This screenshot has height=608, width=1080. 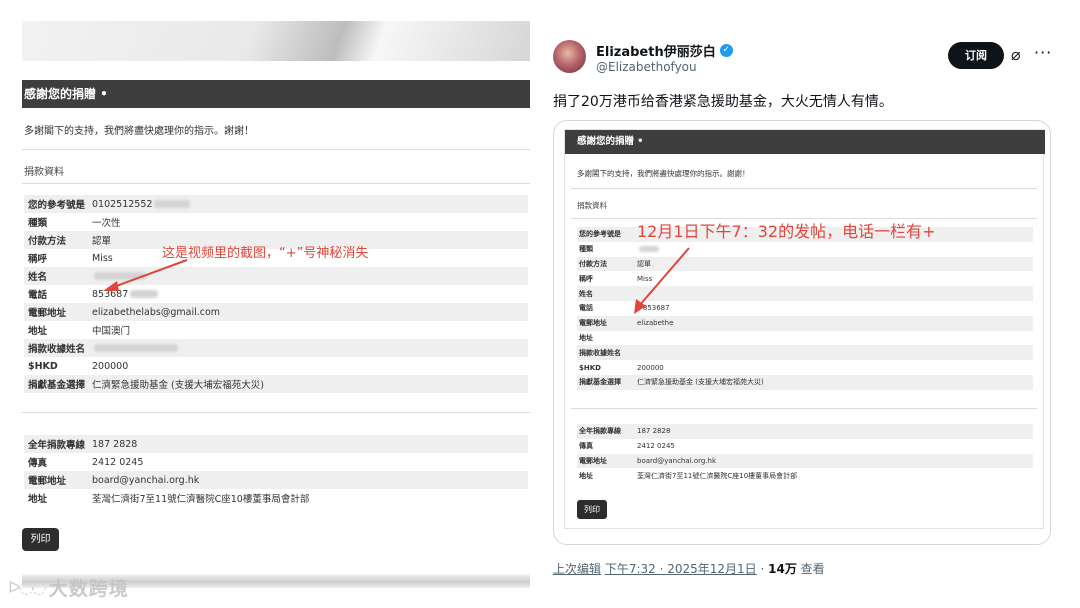 I want to click on table-row: 地址 中国澳门, so click(x=276, y=330).